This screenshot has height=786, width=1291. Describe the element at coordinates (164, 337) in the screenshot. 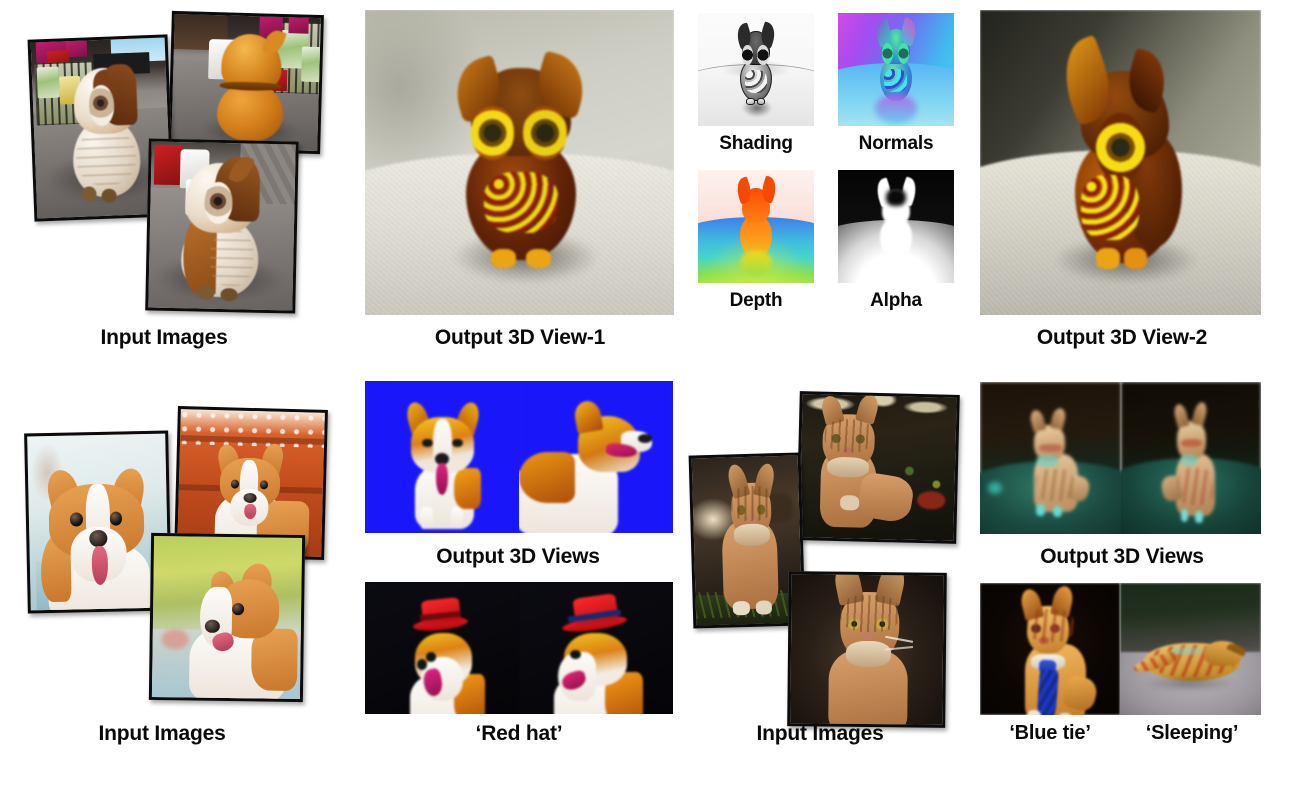

I see `caption-input-images-owl: Input Images` at that location.